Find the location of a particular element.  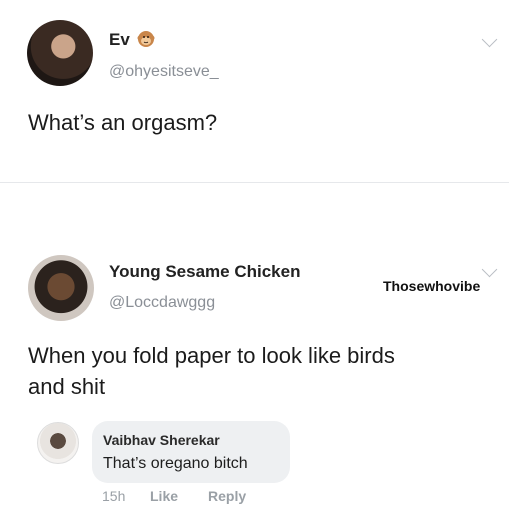

like-button: Like is located at coordinates (164, 496).